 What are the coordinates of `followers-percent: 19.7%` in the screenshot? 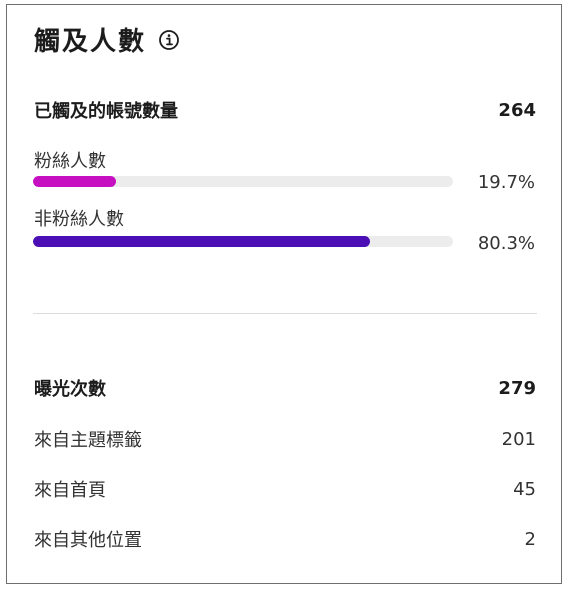 It's located at (506, 182).